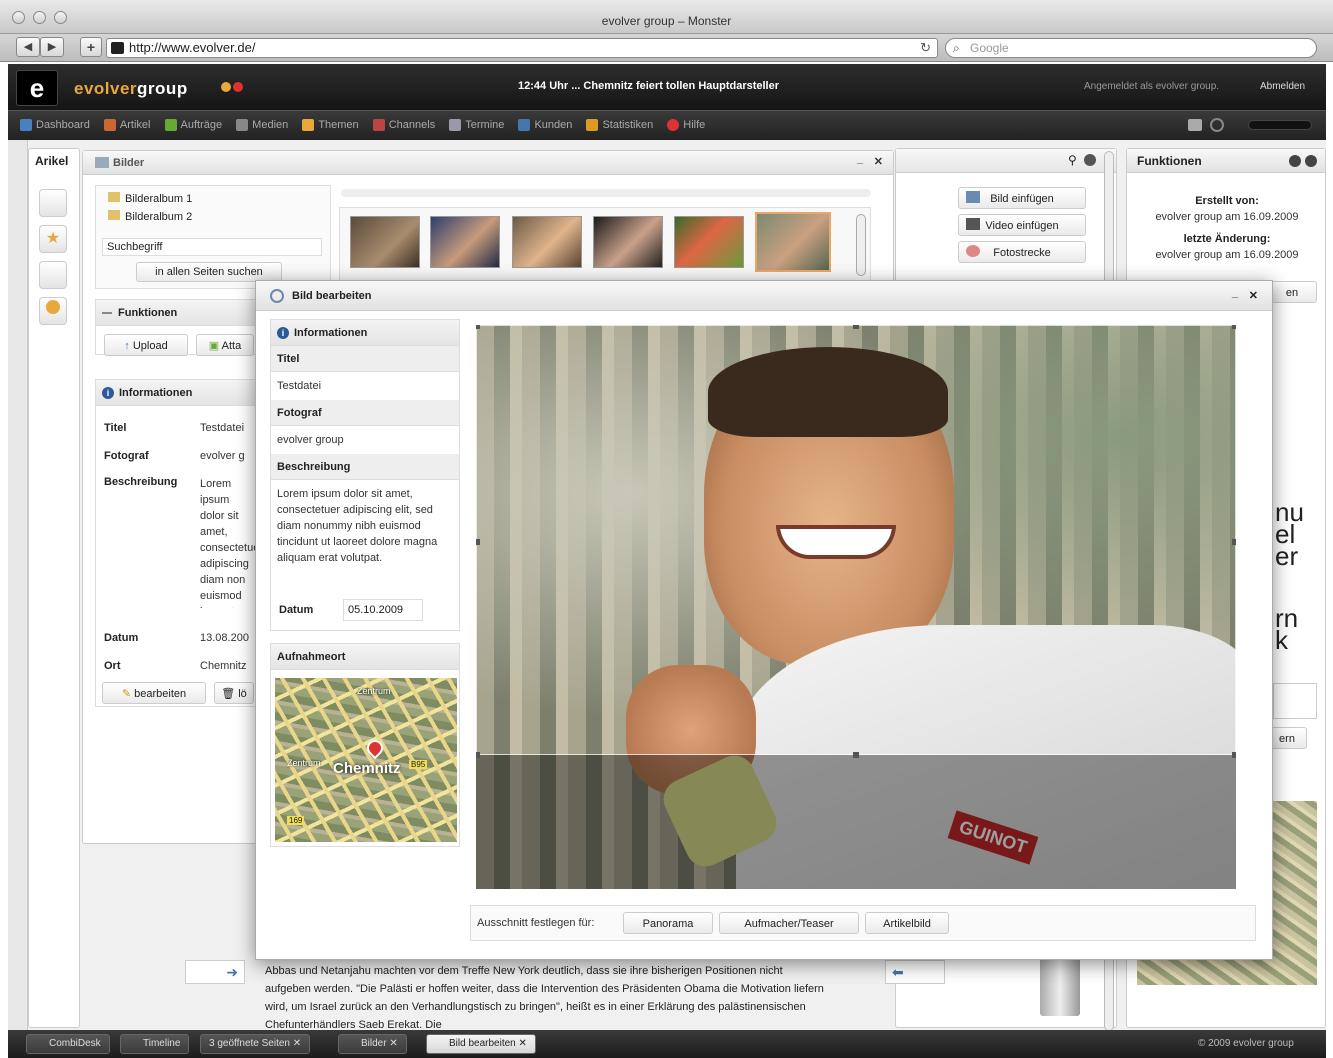 This screenshot has width=1333, height=1058. I want to click on location-map: Chemnitz Zentrum Zentrum B95 169, so click(366, 760).